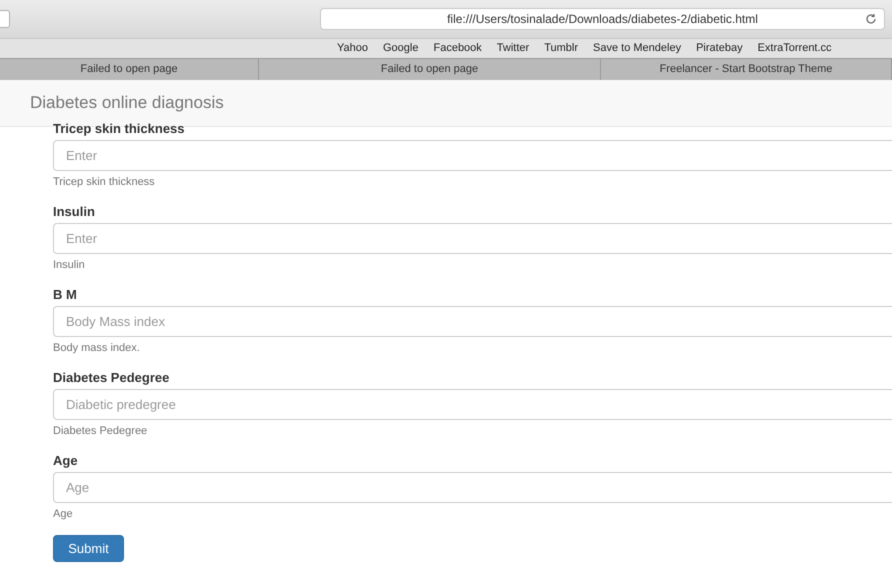  I want to click on reload-icon, so click(871, 19).